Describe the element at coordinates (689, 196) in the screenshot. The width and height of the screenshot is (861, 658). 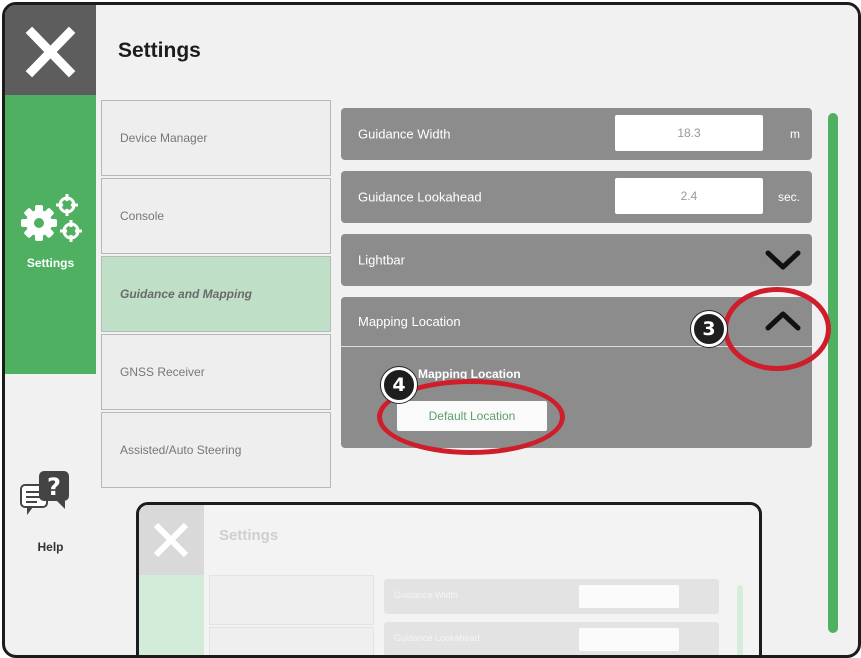
I see `guidance-lookahead-input: 2.4` at that location.